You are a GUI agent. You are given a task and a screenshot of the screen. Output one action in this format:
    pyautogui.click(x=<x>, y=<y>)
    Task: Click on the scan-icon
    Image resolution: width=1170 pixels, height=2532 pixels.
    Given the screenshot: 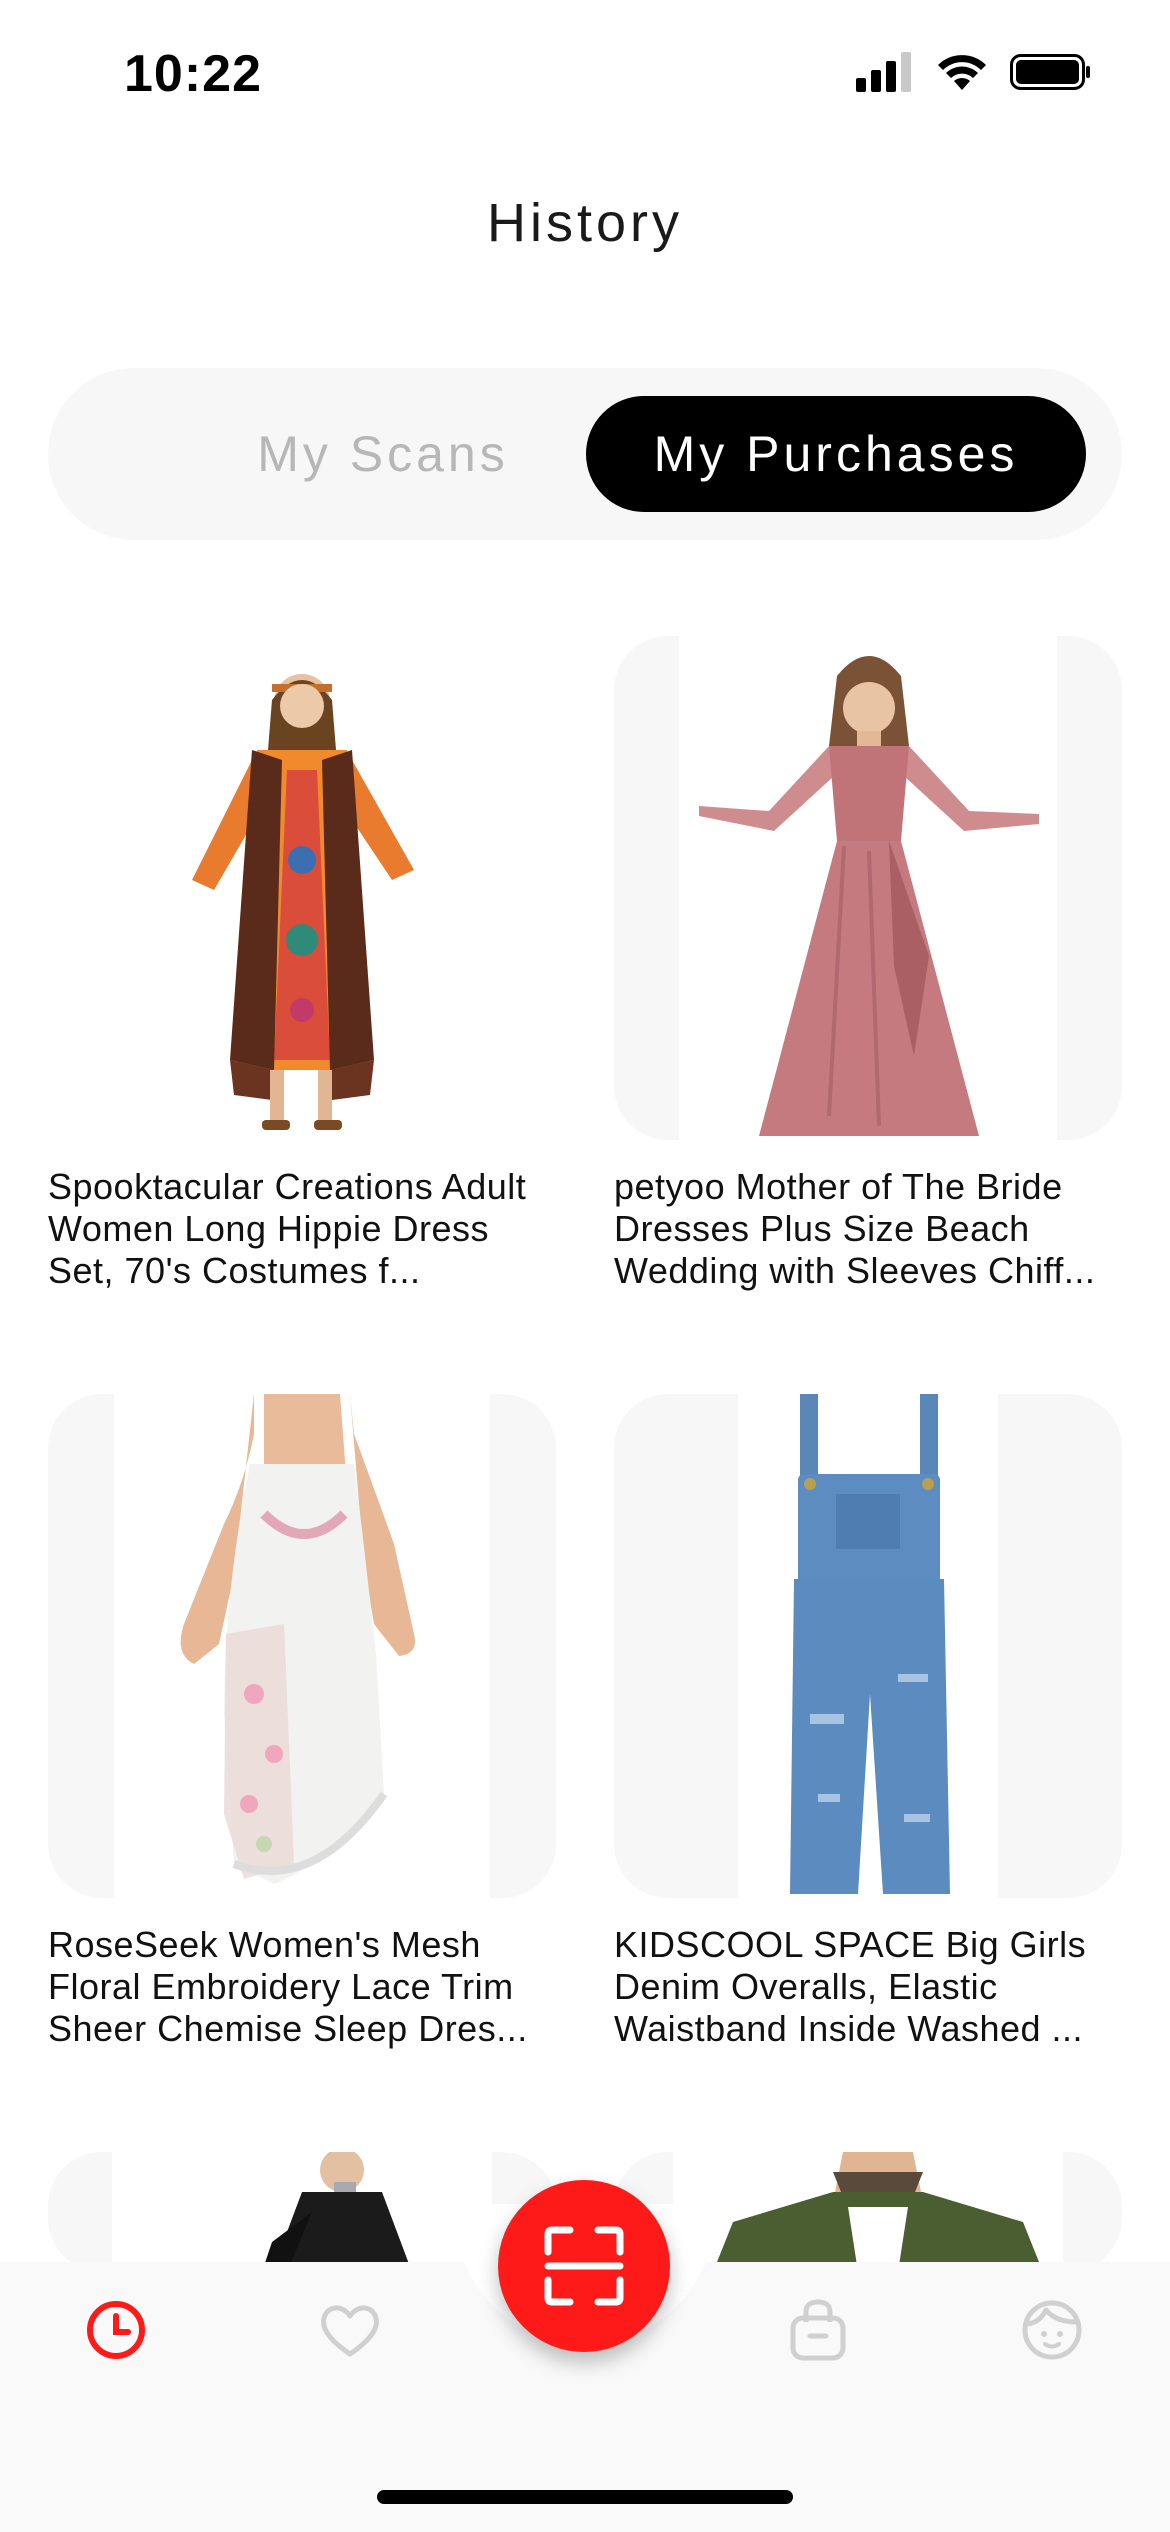 What is the action you would take?
    pyautogui.click(x=584, y=2266)
    